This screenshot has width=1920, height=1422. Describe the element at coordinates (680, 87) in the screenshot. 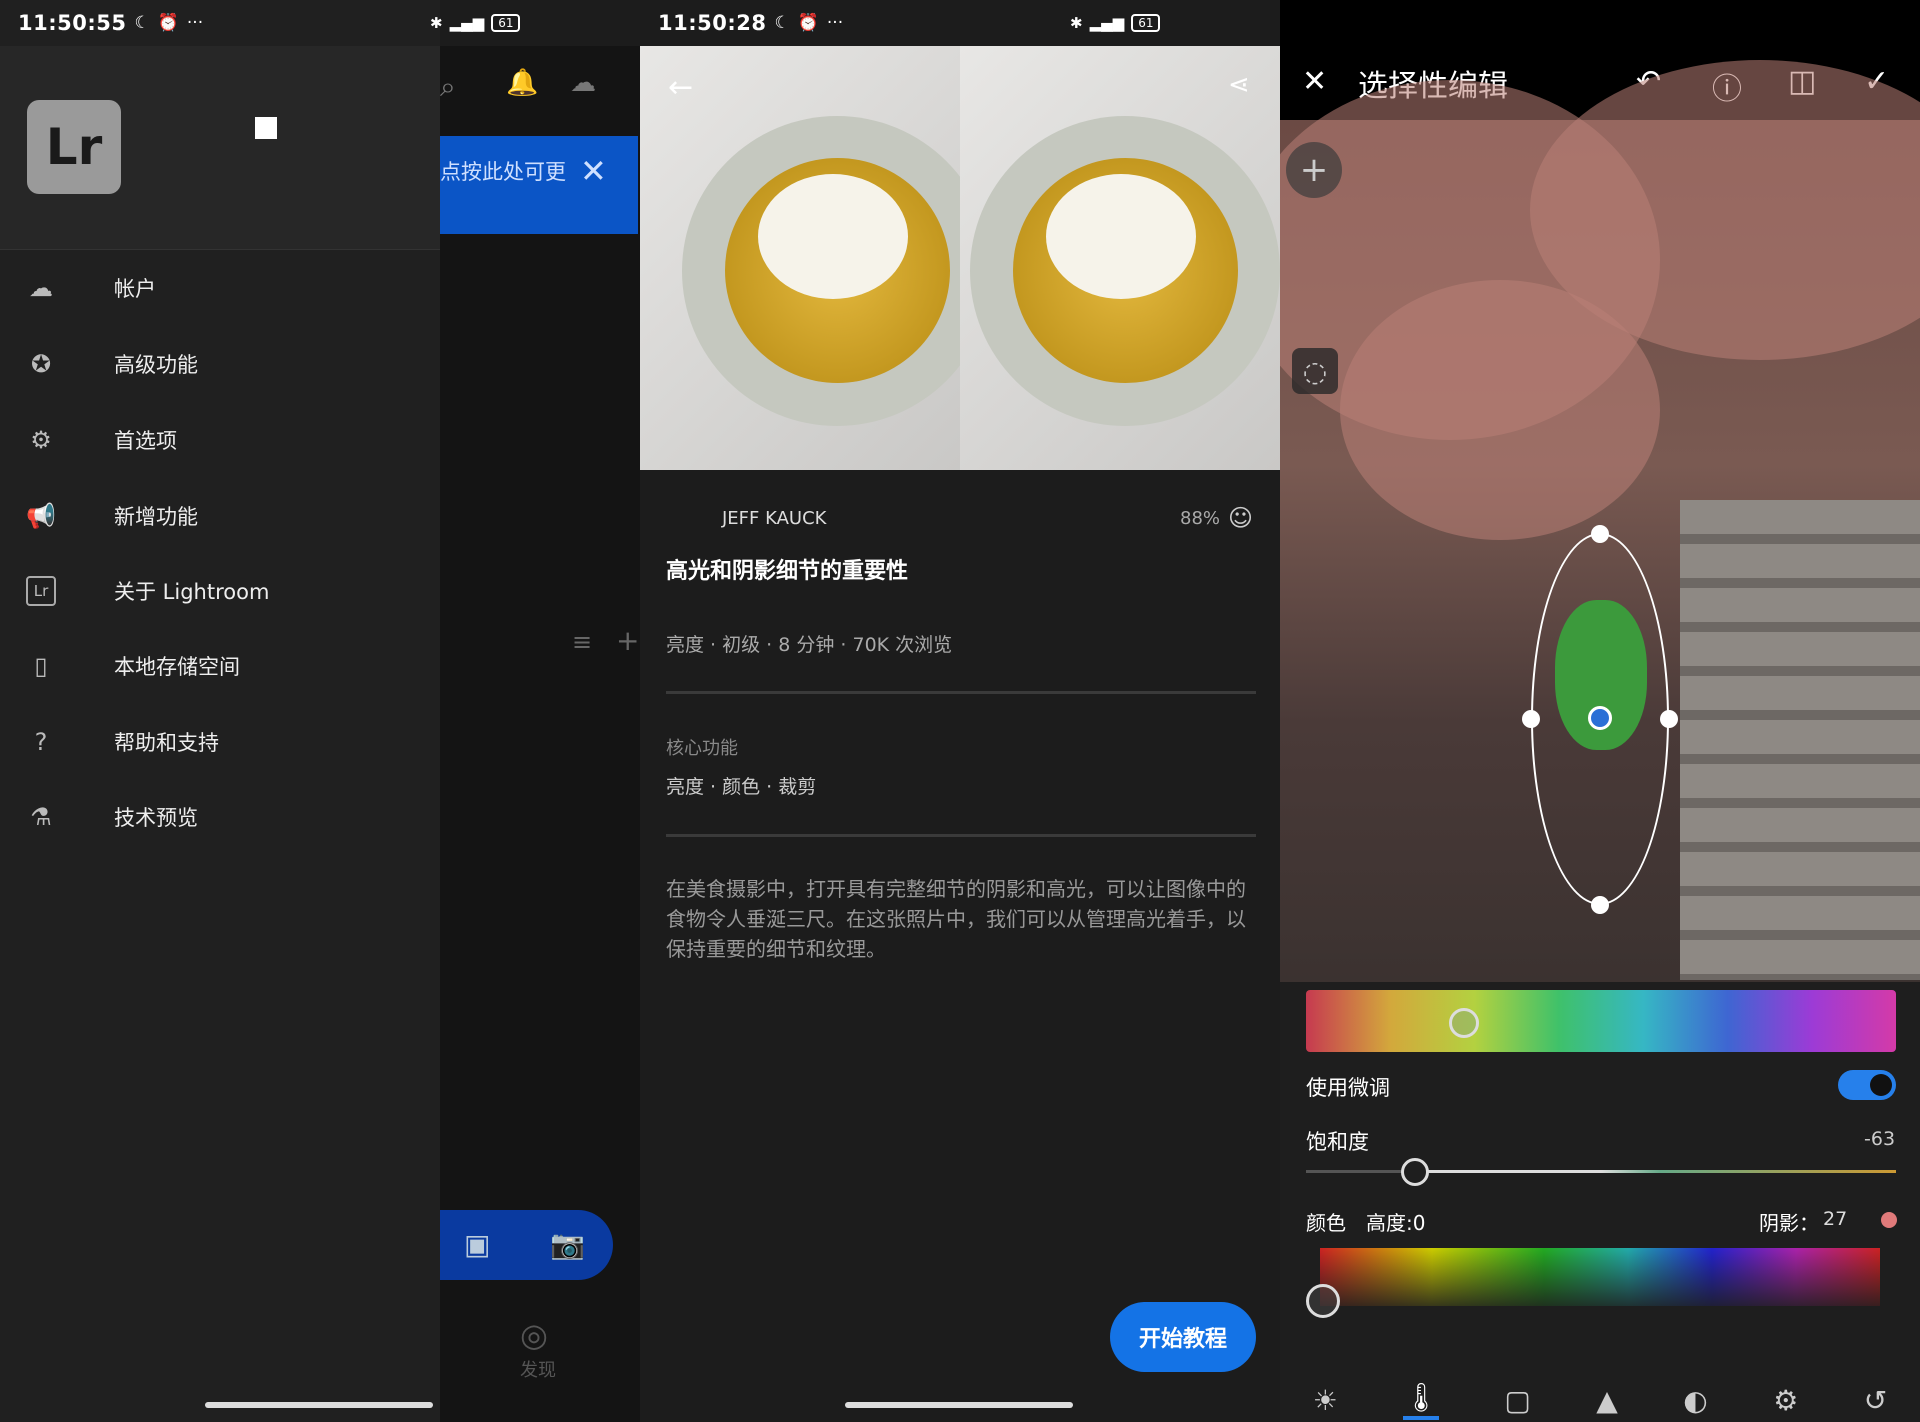

I see `back-arrow-icon: ←` at that location.